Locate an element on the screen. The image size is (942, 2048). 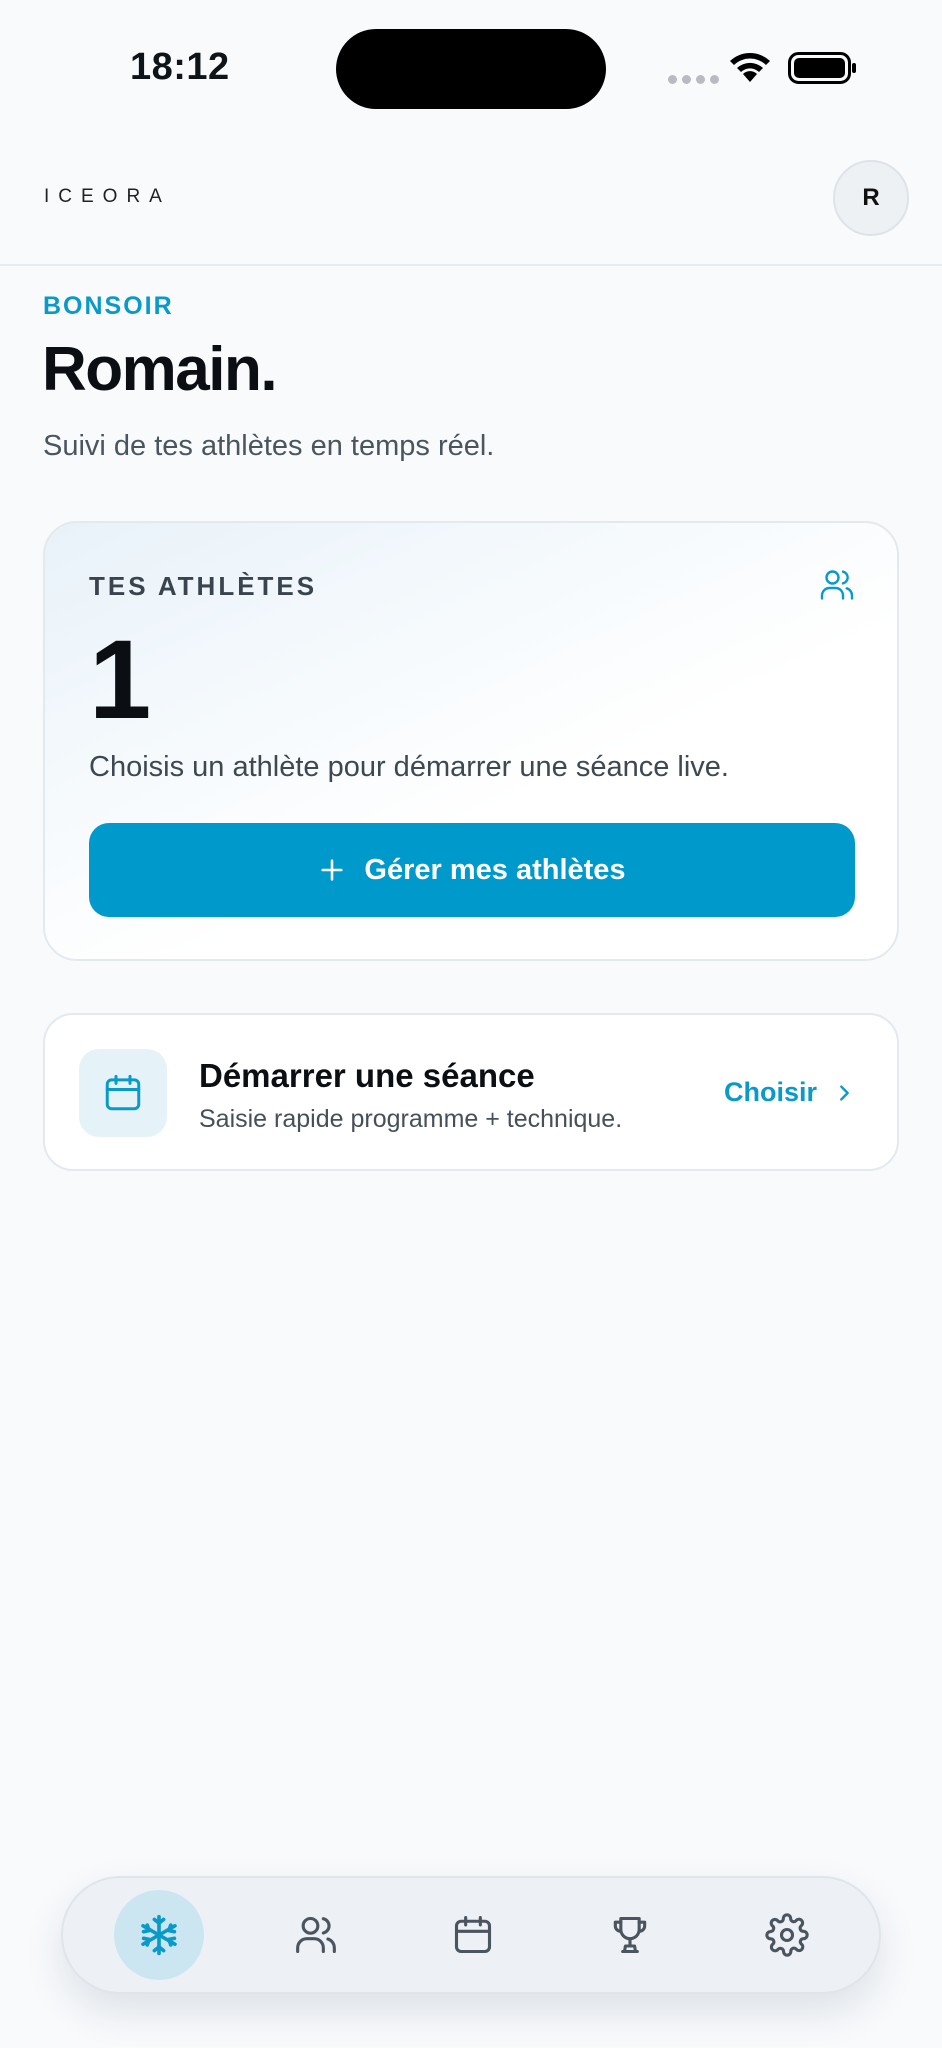
avatar: R is located at coordinates (871, 198).